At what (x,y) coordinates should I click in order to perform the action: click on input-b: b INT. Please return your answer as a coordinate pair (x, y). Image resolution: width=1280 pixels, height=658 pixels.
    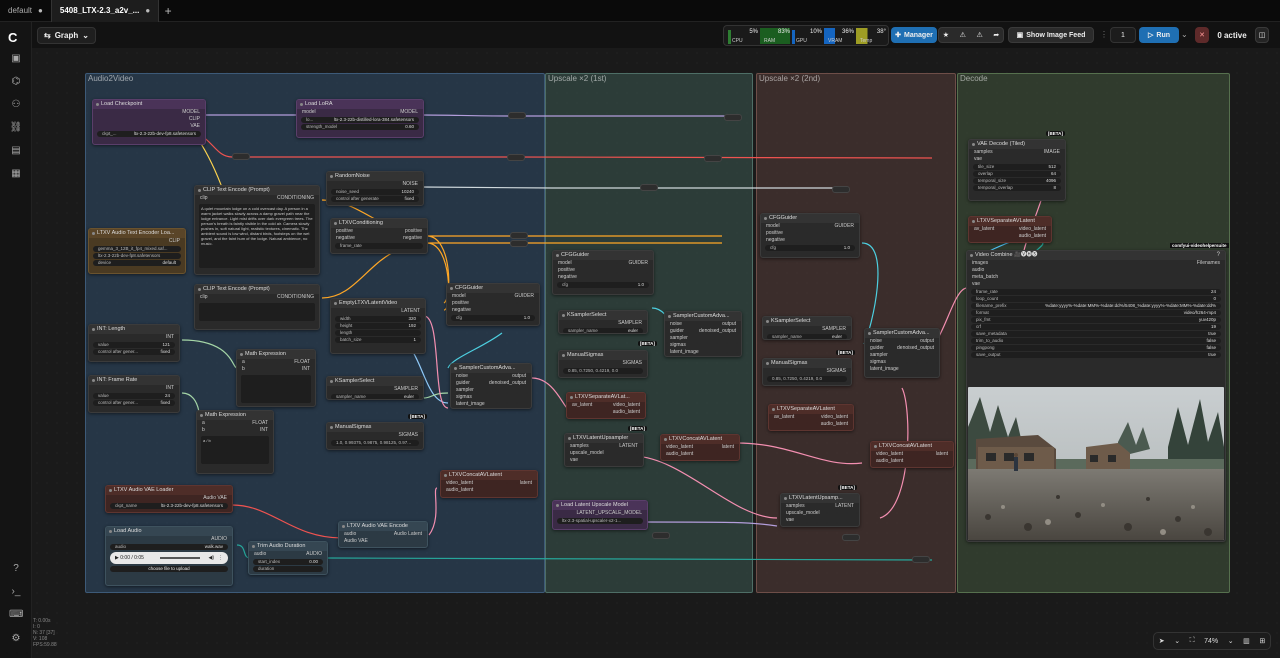
    Looking at the image, I should click on (276, 369).